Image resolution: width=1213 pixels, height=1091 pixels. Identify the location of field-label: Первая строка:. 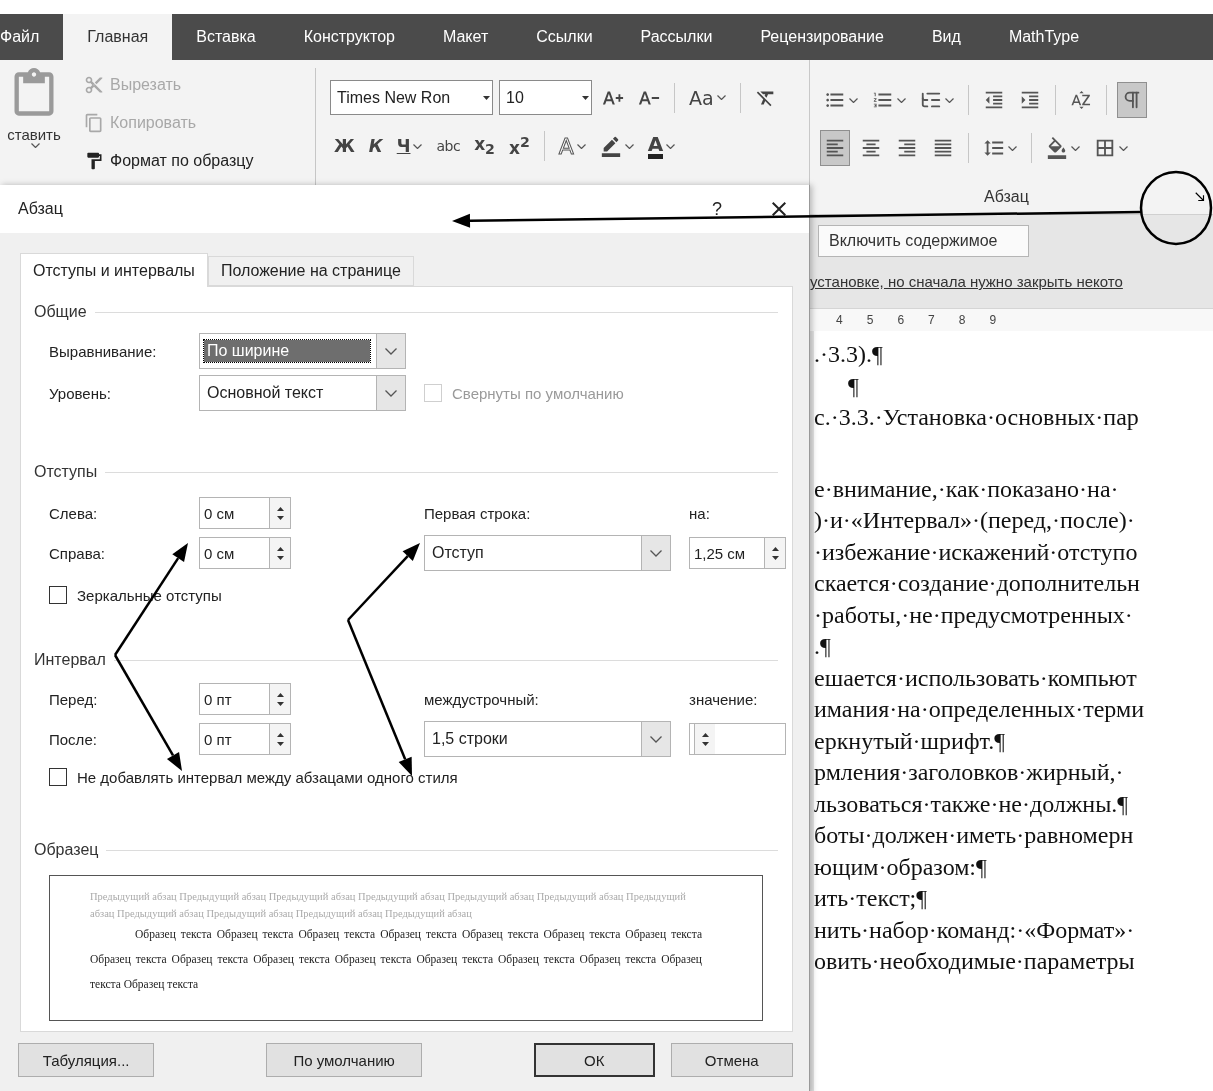
(478, 513).